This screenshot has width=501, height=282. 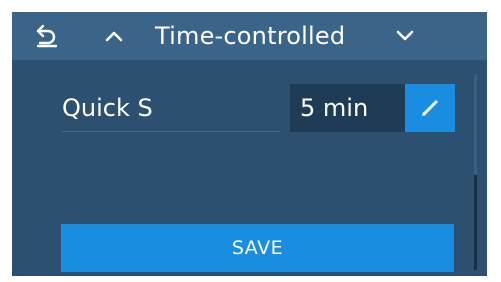 I want to click on pencil-icon, so click(x=430, y=108).